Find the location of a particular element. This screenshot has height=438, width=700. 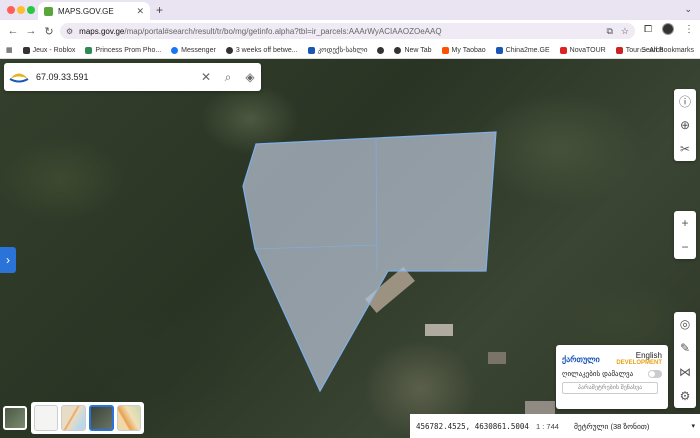

aerial-basemap-thumb is located at coordinates (101, 418).